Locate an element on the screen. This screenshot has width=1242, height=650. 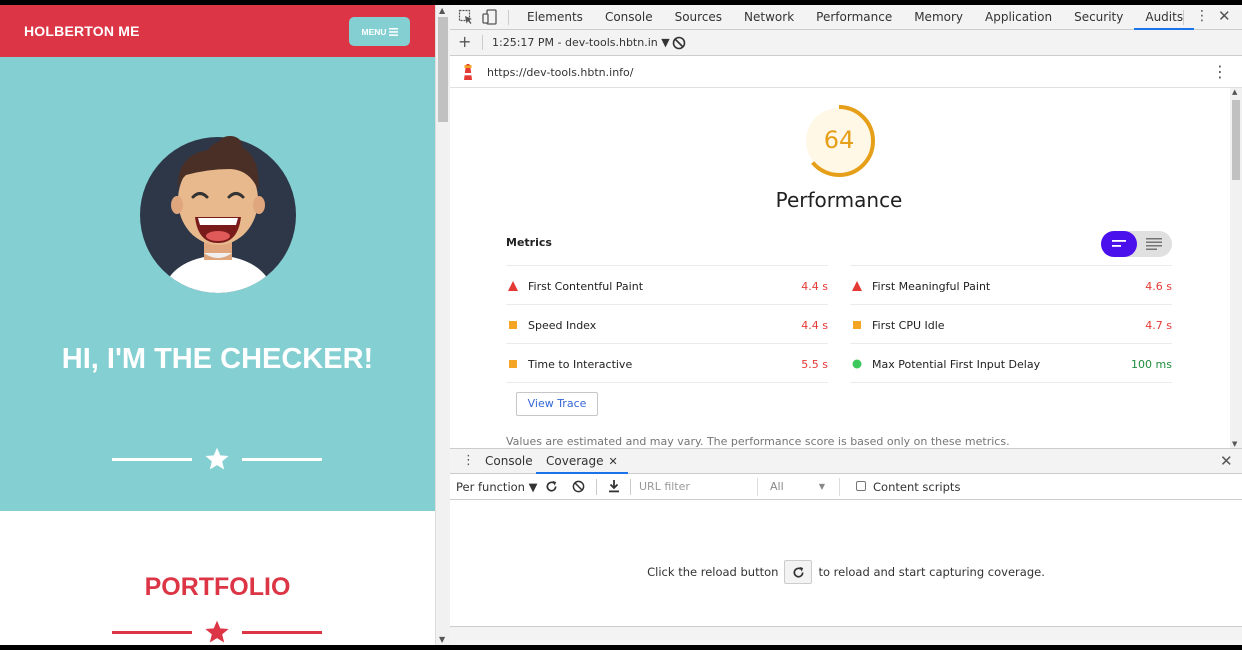
close-tab-icon: ✕ is located at coordinates (613, 461).